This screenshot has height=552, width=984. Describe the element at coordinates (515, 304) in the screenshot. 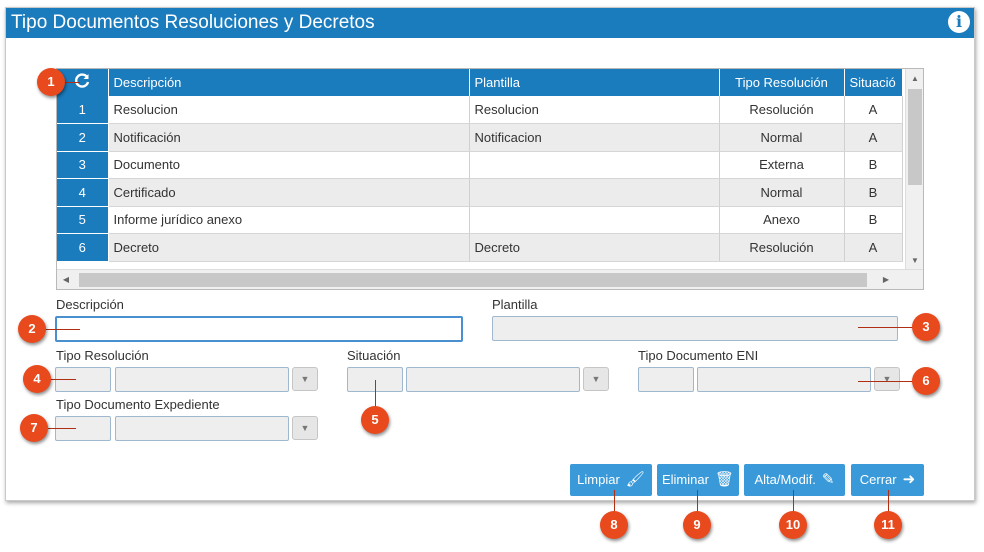

I see `plantilla-label: Plantilla` at that location.